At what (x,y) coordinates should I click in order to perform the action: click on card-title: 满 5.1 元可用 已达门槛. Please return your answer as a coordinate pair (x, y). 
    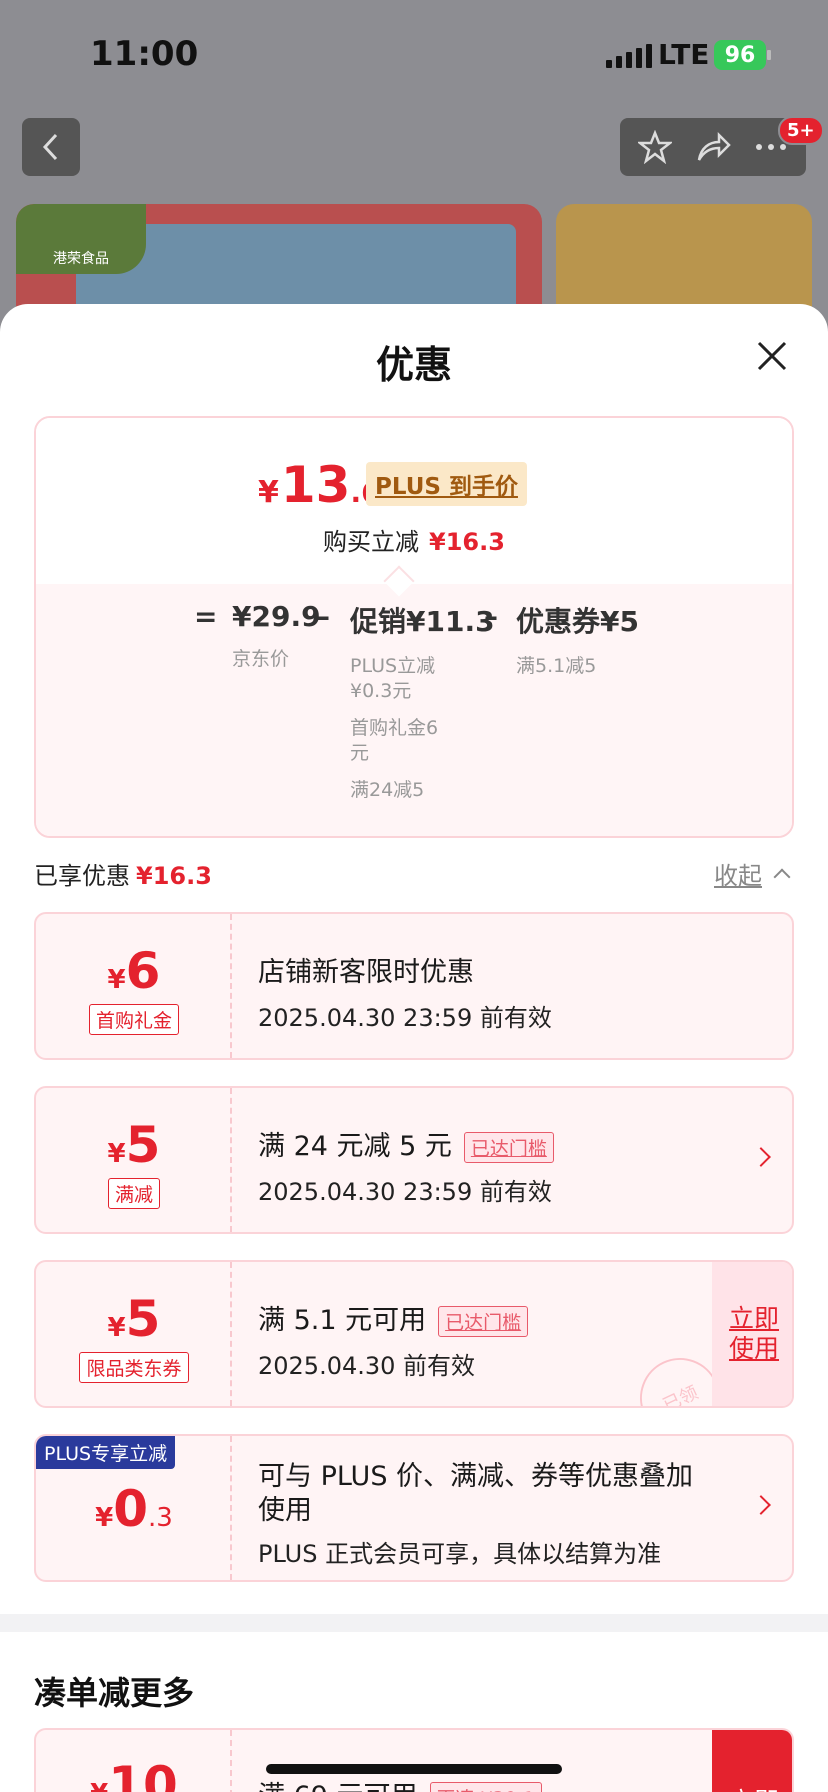
    Looking at the image, I should click on (393, 1317).